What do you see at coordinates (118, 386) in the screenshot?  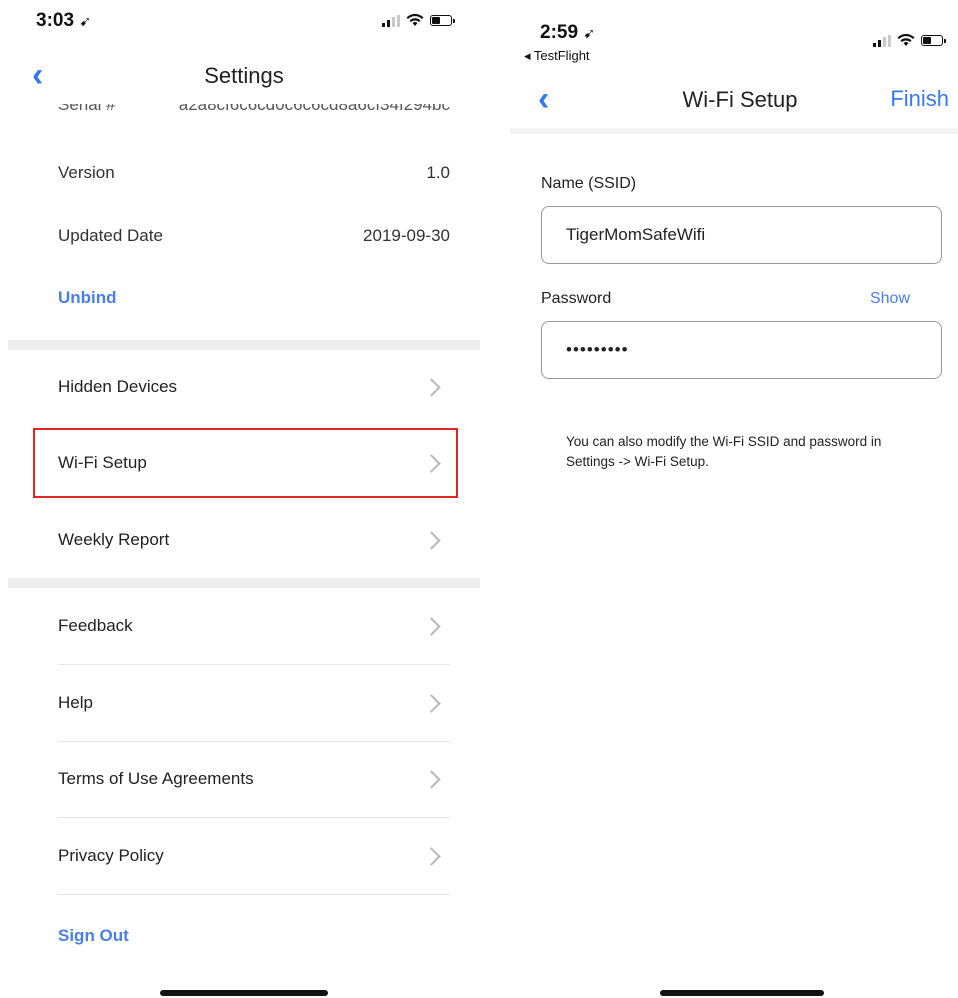 I see `list-item-label: Hidden Devices` at bounding box center [118, 386].